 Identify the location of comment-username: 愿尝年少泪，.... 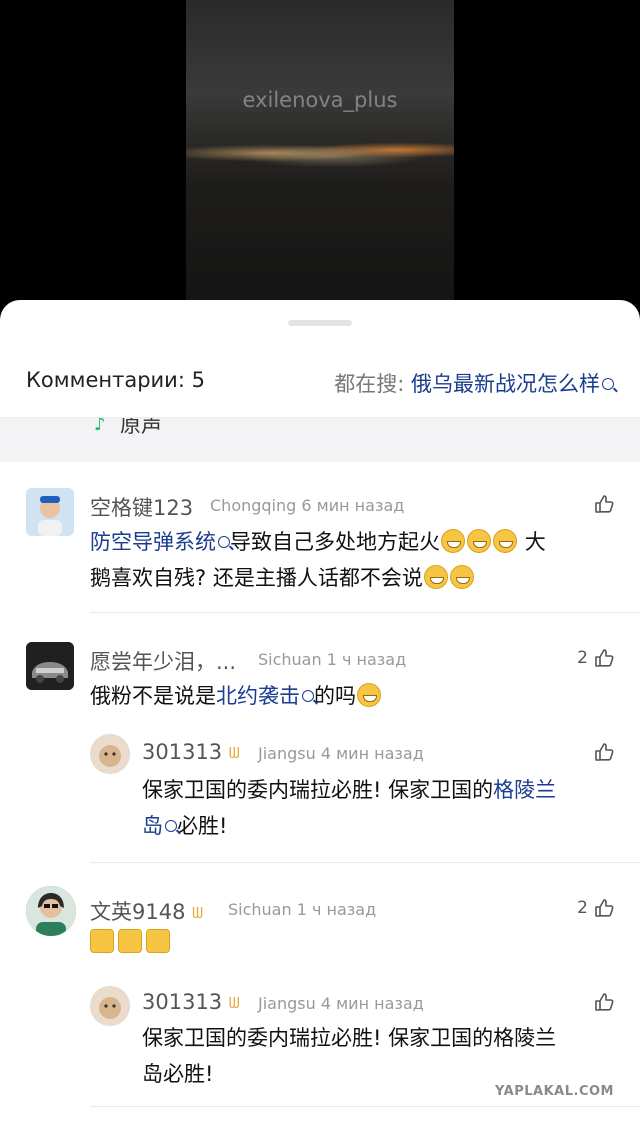
(163, 661).